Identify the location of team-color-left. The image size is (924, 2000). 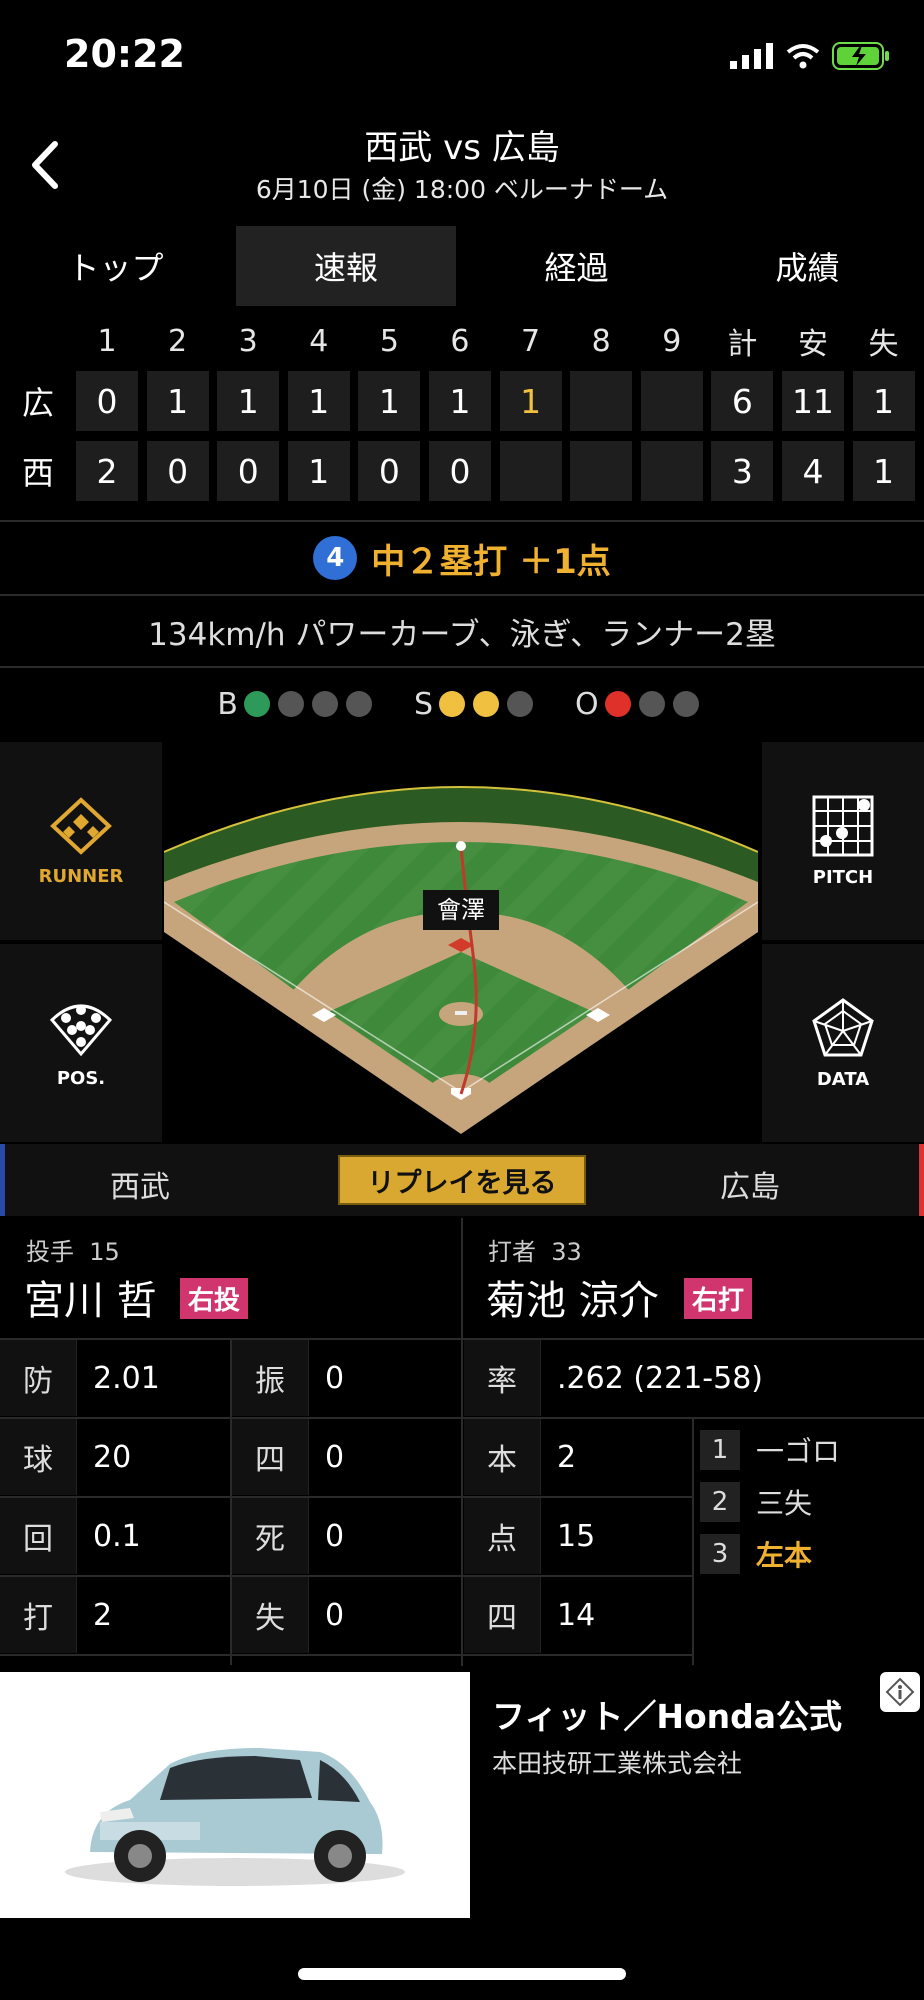
(2, 1180).